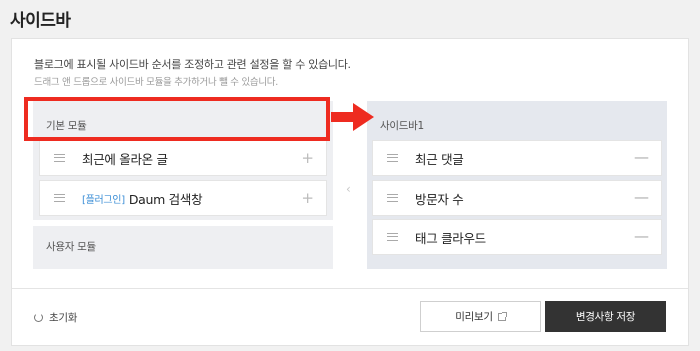  Describe the element at coordinates (474, 317) in the screenshot. I see `preview-label: 미리보기` at that location.